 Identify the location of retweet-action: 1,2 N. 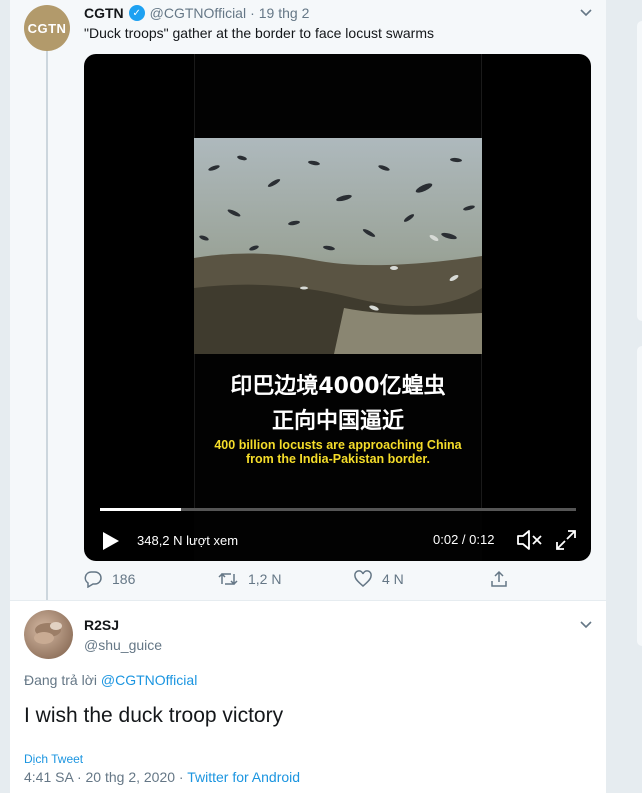
(249, 579).